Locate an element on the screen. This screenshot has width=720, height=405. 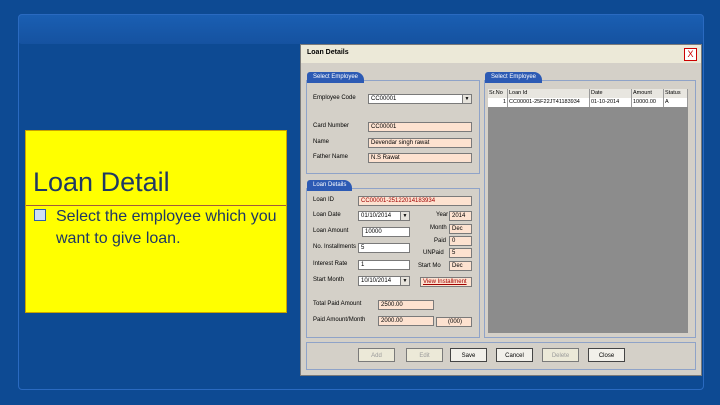
unpaid-field: 5 is located at coordinates (460, 253).